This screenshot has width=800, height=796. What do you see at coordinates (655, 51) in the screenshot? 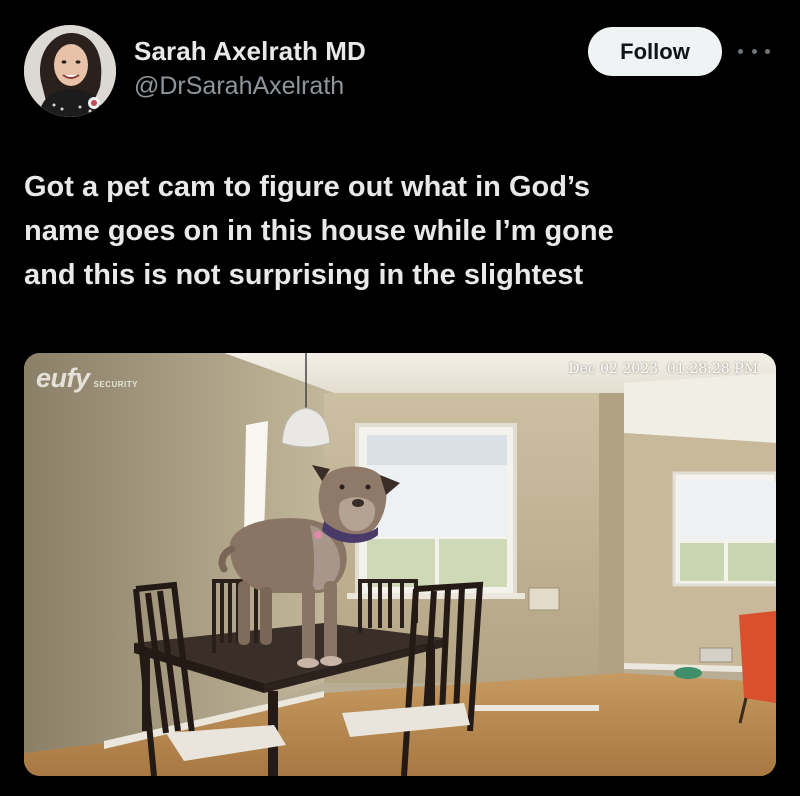
I see `follow-button: Follow` at bounding box center [655, 51].